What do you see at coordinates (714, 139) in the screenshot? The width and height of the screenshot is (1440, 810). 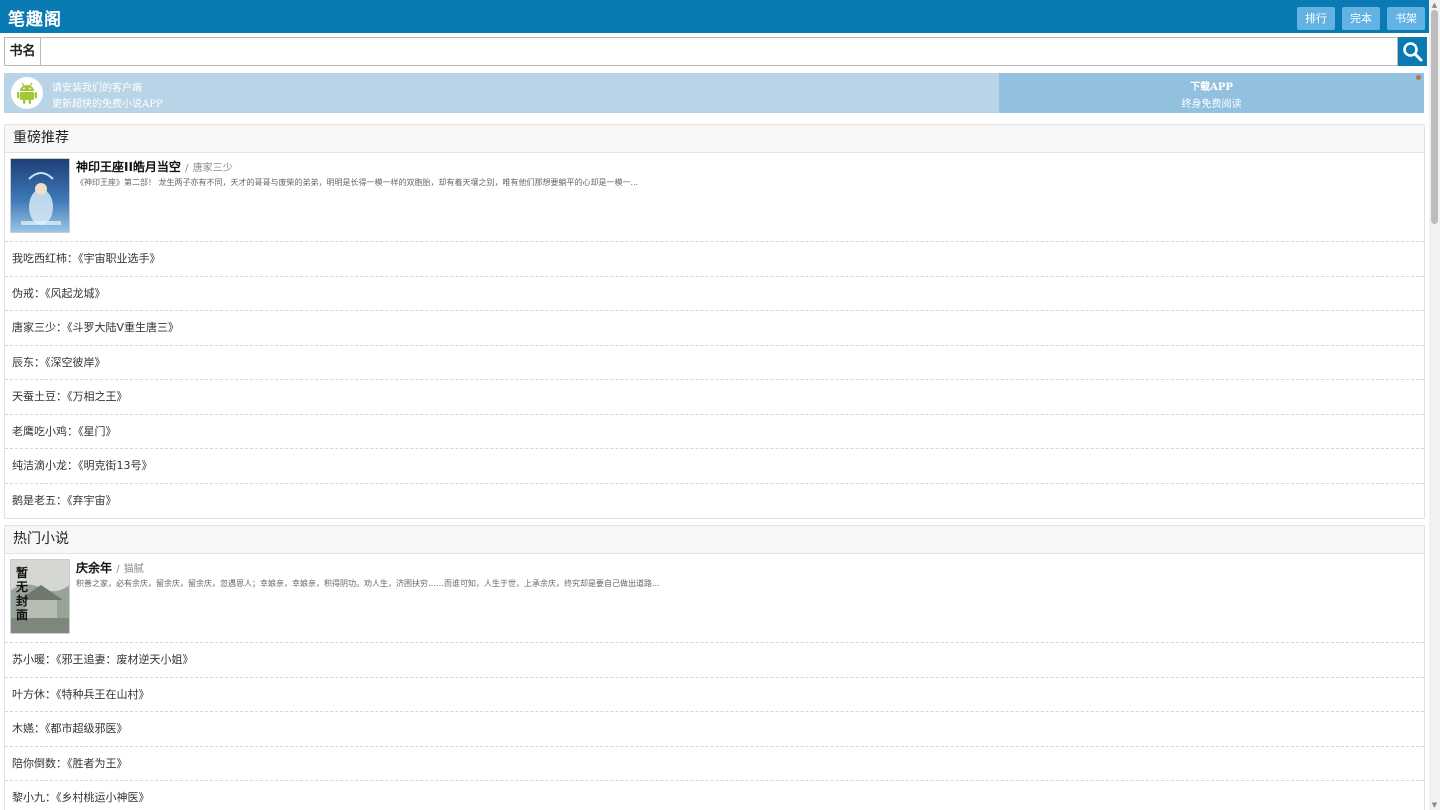 I see `section-title: 重磅推荐` at bounding box center [714, 139].